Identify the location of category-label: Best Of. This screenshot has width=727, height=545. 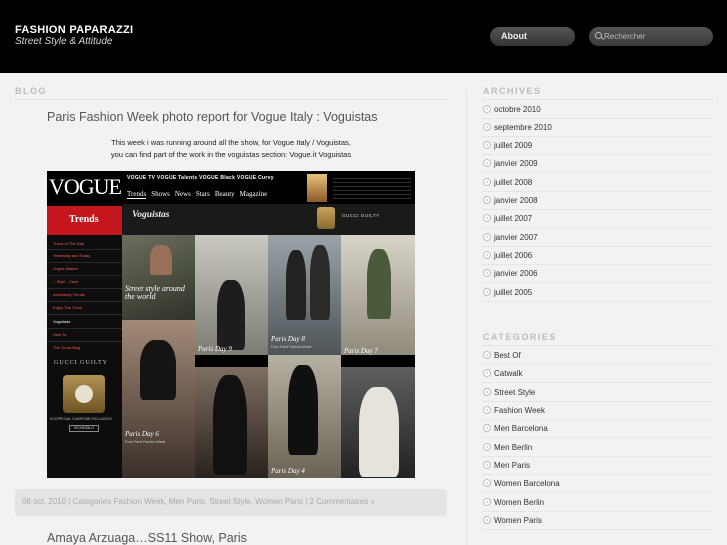
(507, 355).